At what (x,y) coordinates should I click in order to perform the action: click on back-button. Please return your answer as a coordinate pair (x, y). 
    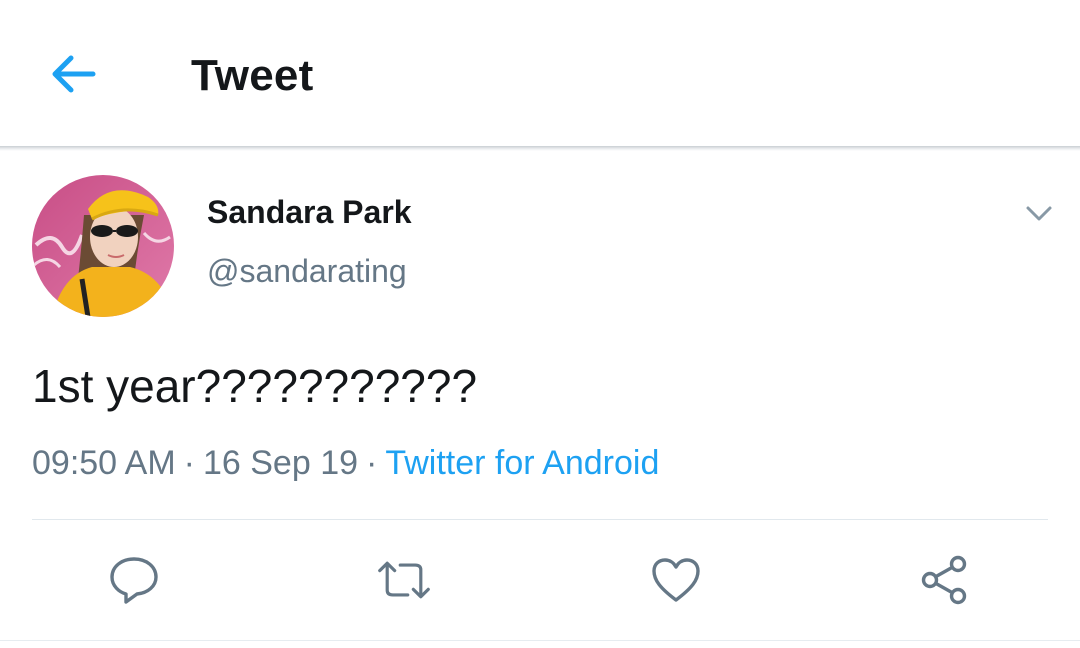
    Looking at the image, I should click on (73, 74).